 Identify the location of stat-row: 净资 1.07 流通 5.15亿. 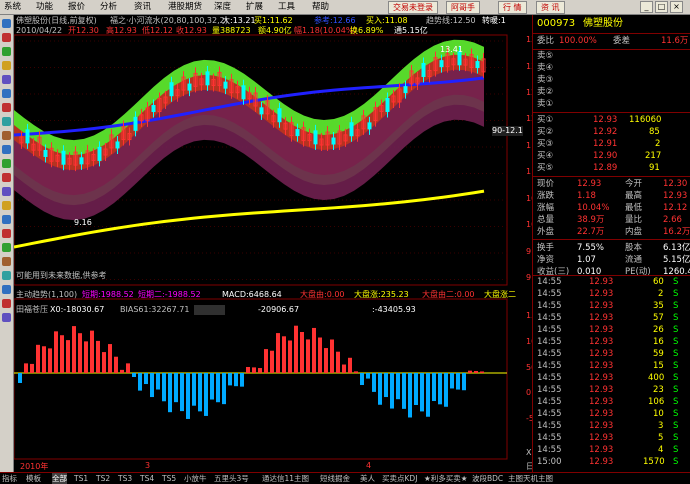
(611, 260).